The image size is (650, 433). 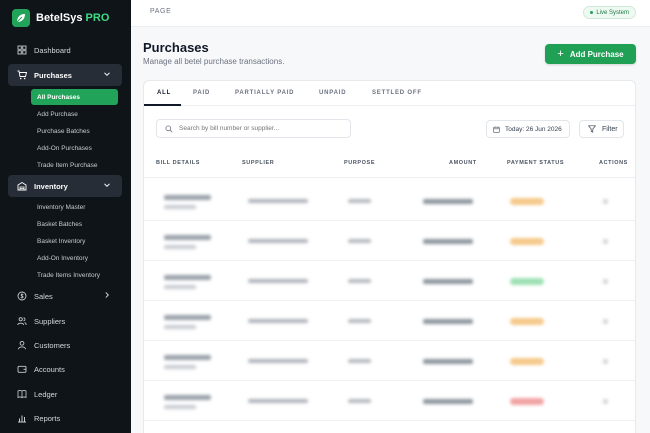 What do you see at coordinates (533, 129) in the screenshot?
I see `date-label: Today: 26 Jun 2026` at bounding box center [533, 129].